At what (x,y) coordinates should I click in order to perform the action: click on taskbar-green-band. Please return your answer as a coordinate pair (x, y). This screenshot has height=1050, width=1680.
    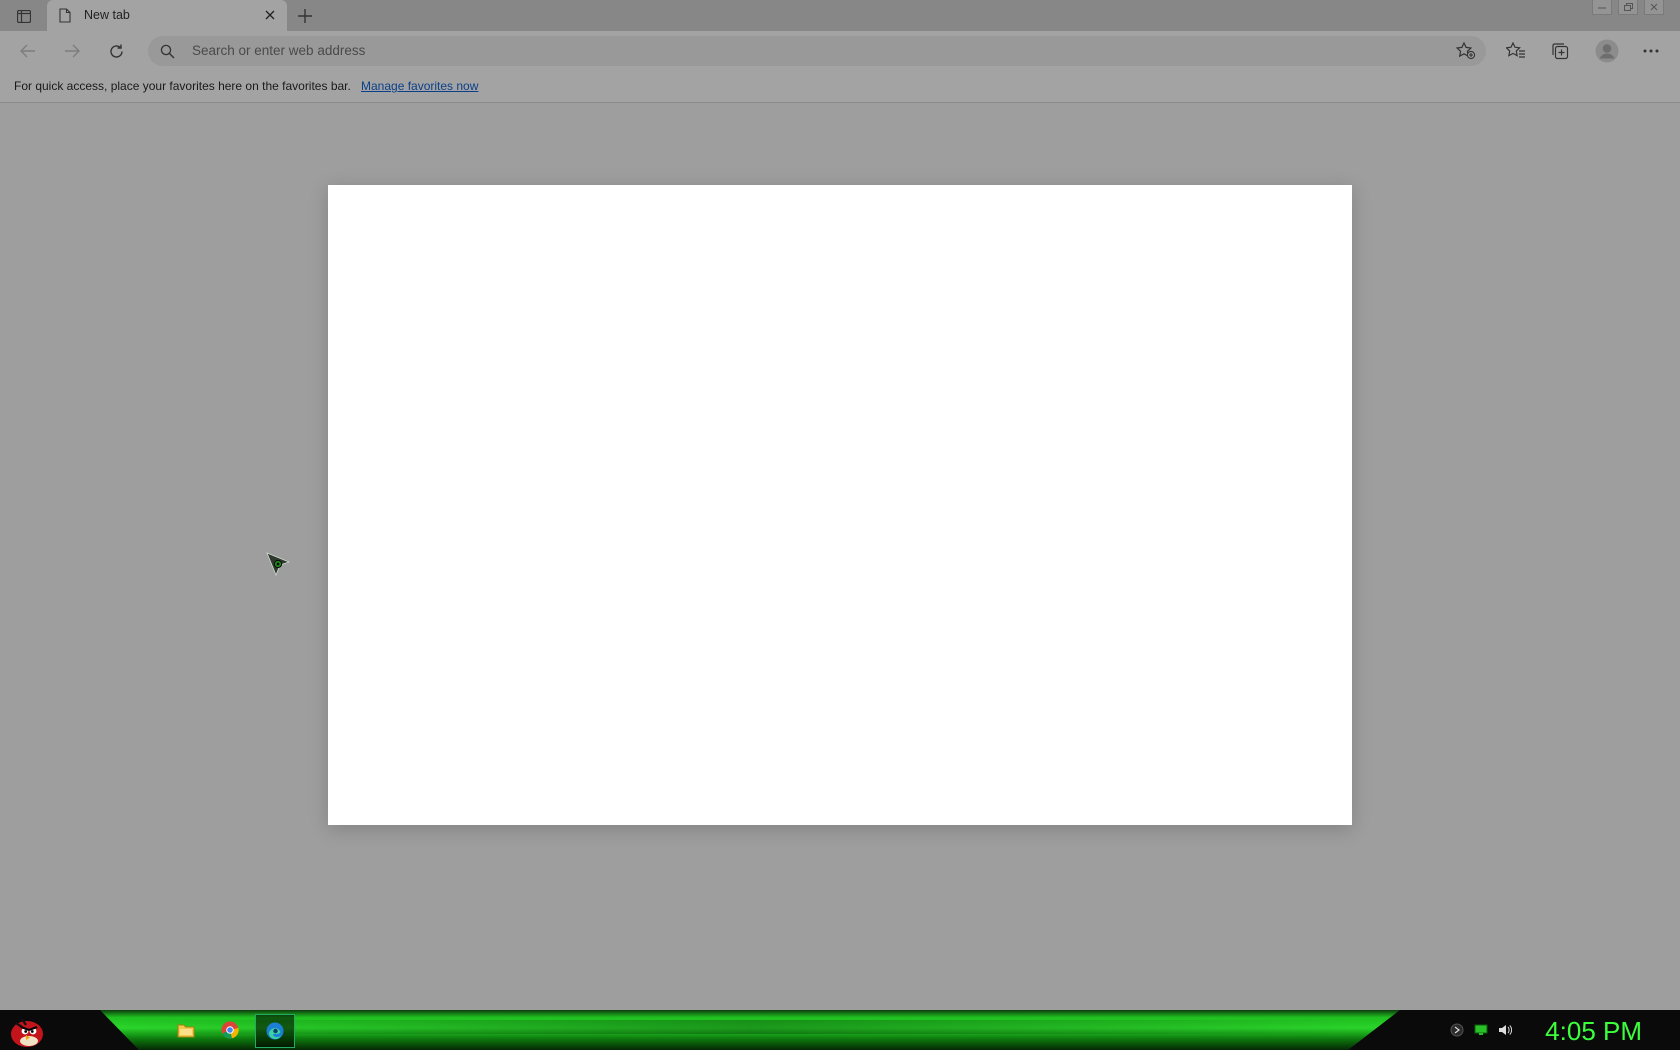
    Looking at the image, I should click on (750, 1030).